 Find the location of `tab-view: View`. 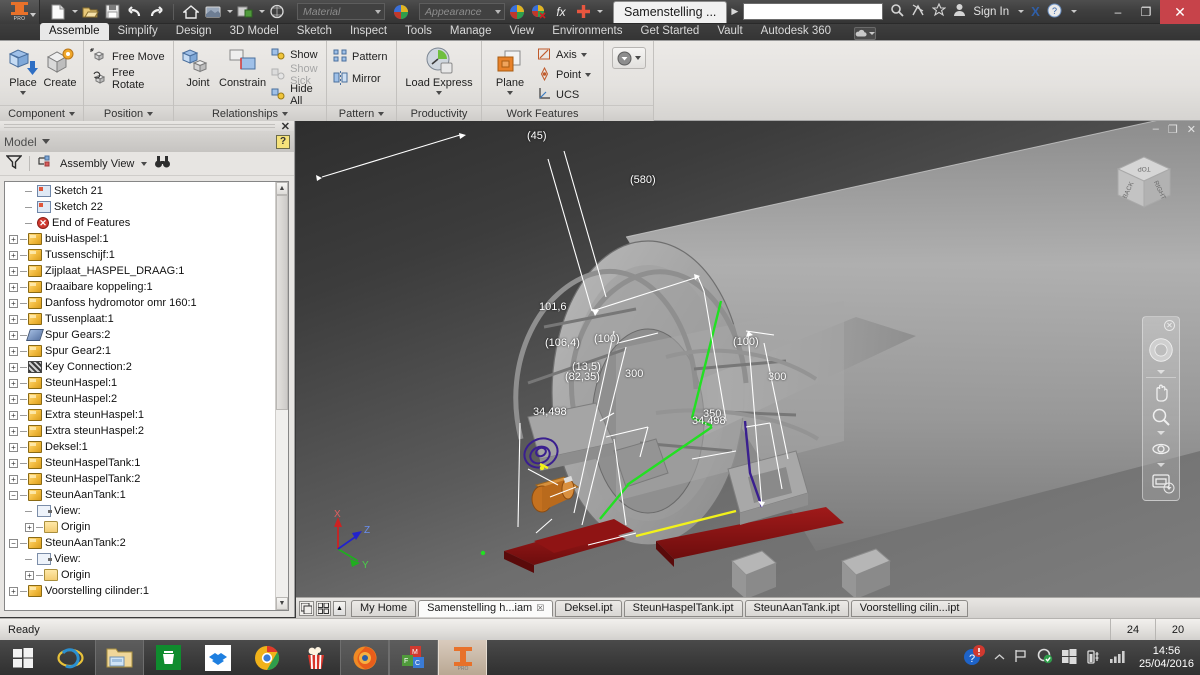

tab-view: View is located at coordinates (521, 31).